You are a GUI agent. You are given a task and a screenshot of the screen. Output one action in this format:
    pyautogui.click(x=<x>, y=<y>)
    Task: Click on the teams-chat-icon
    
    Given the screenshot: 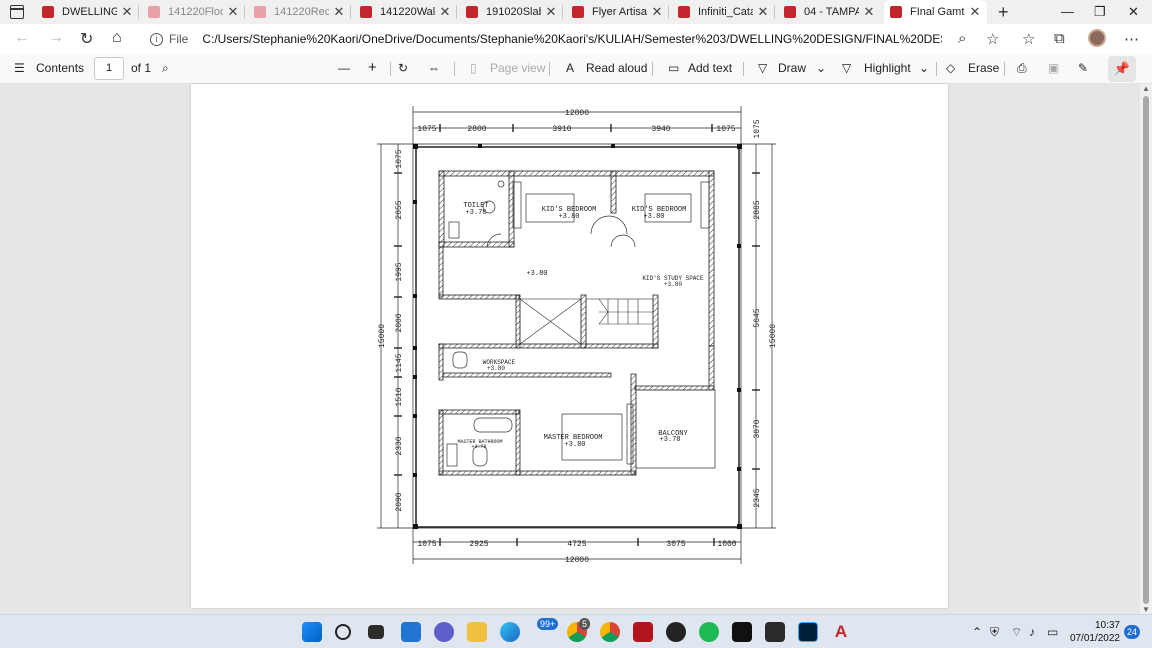 What is the action you would take?
    pyautogui.click(x=444, y=632)
    